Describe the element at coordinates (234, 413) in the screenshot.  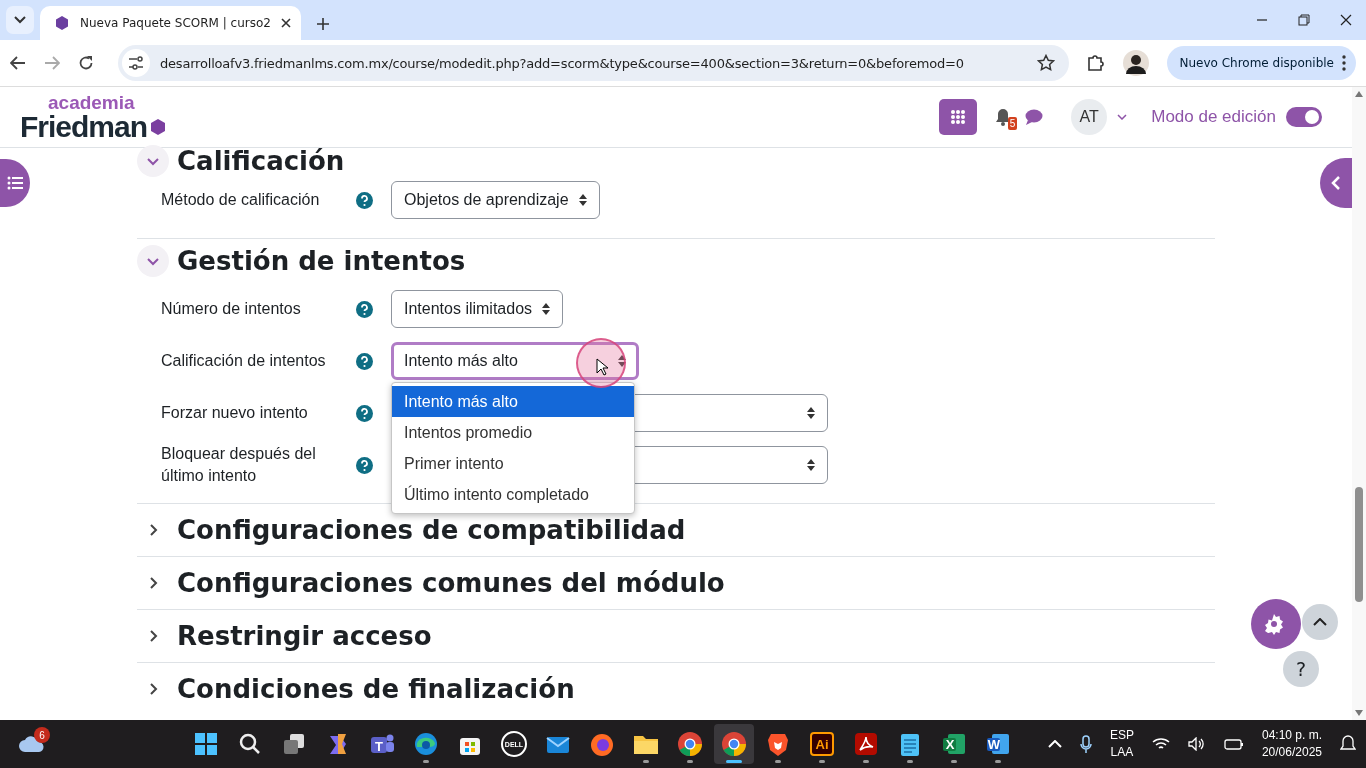
I see `field-label: Forzar nuevo intento` at that location.